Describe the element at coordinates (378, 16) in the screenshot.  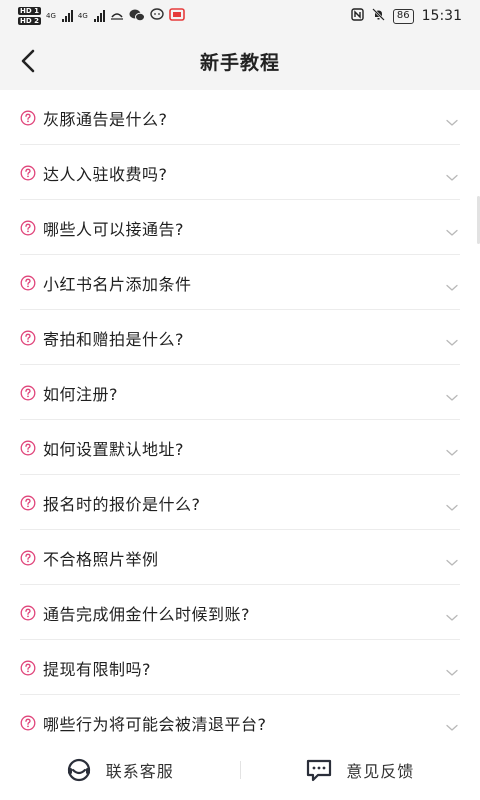
I see `mute-bell-icon` at that location.